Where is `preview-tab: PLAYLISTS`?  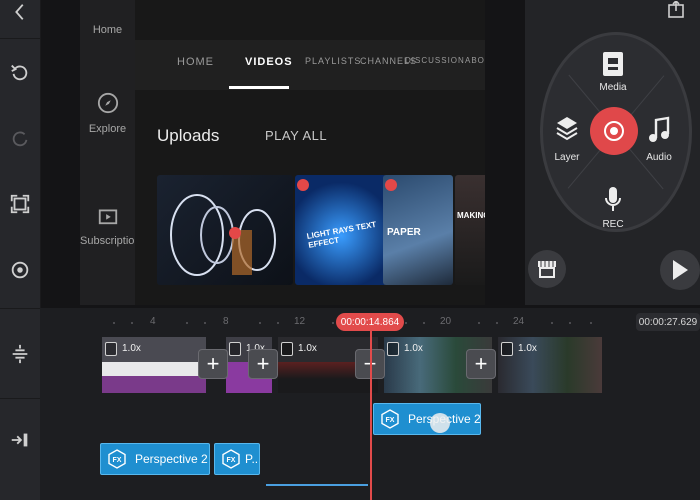 preview-tab: PLAYLISTS is located at coordinates (333, 61).